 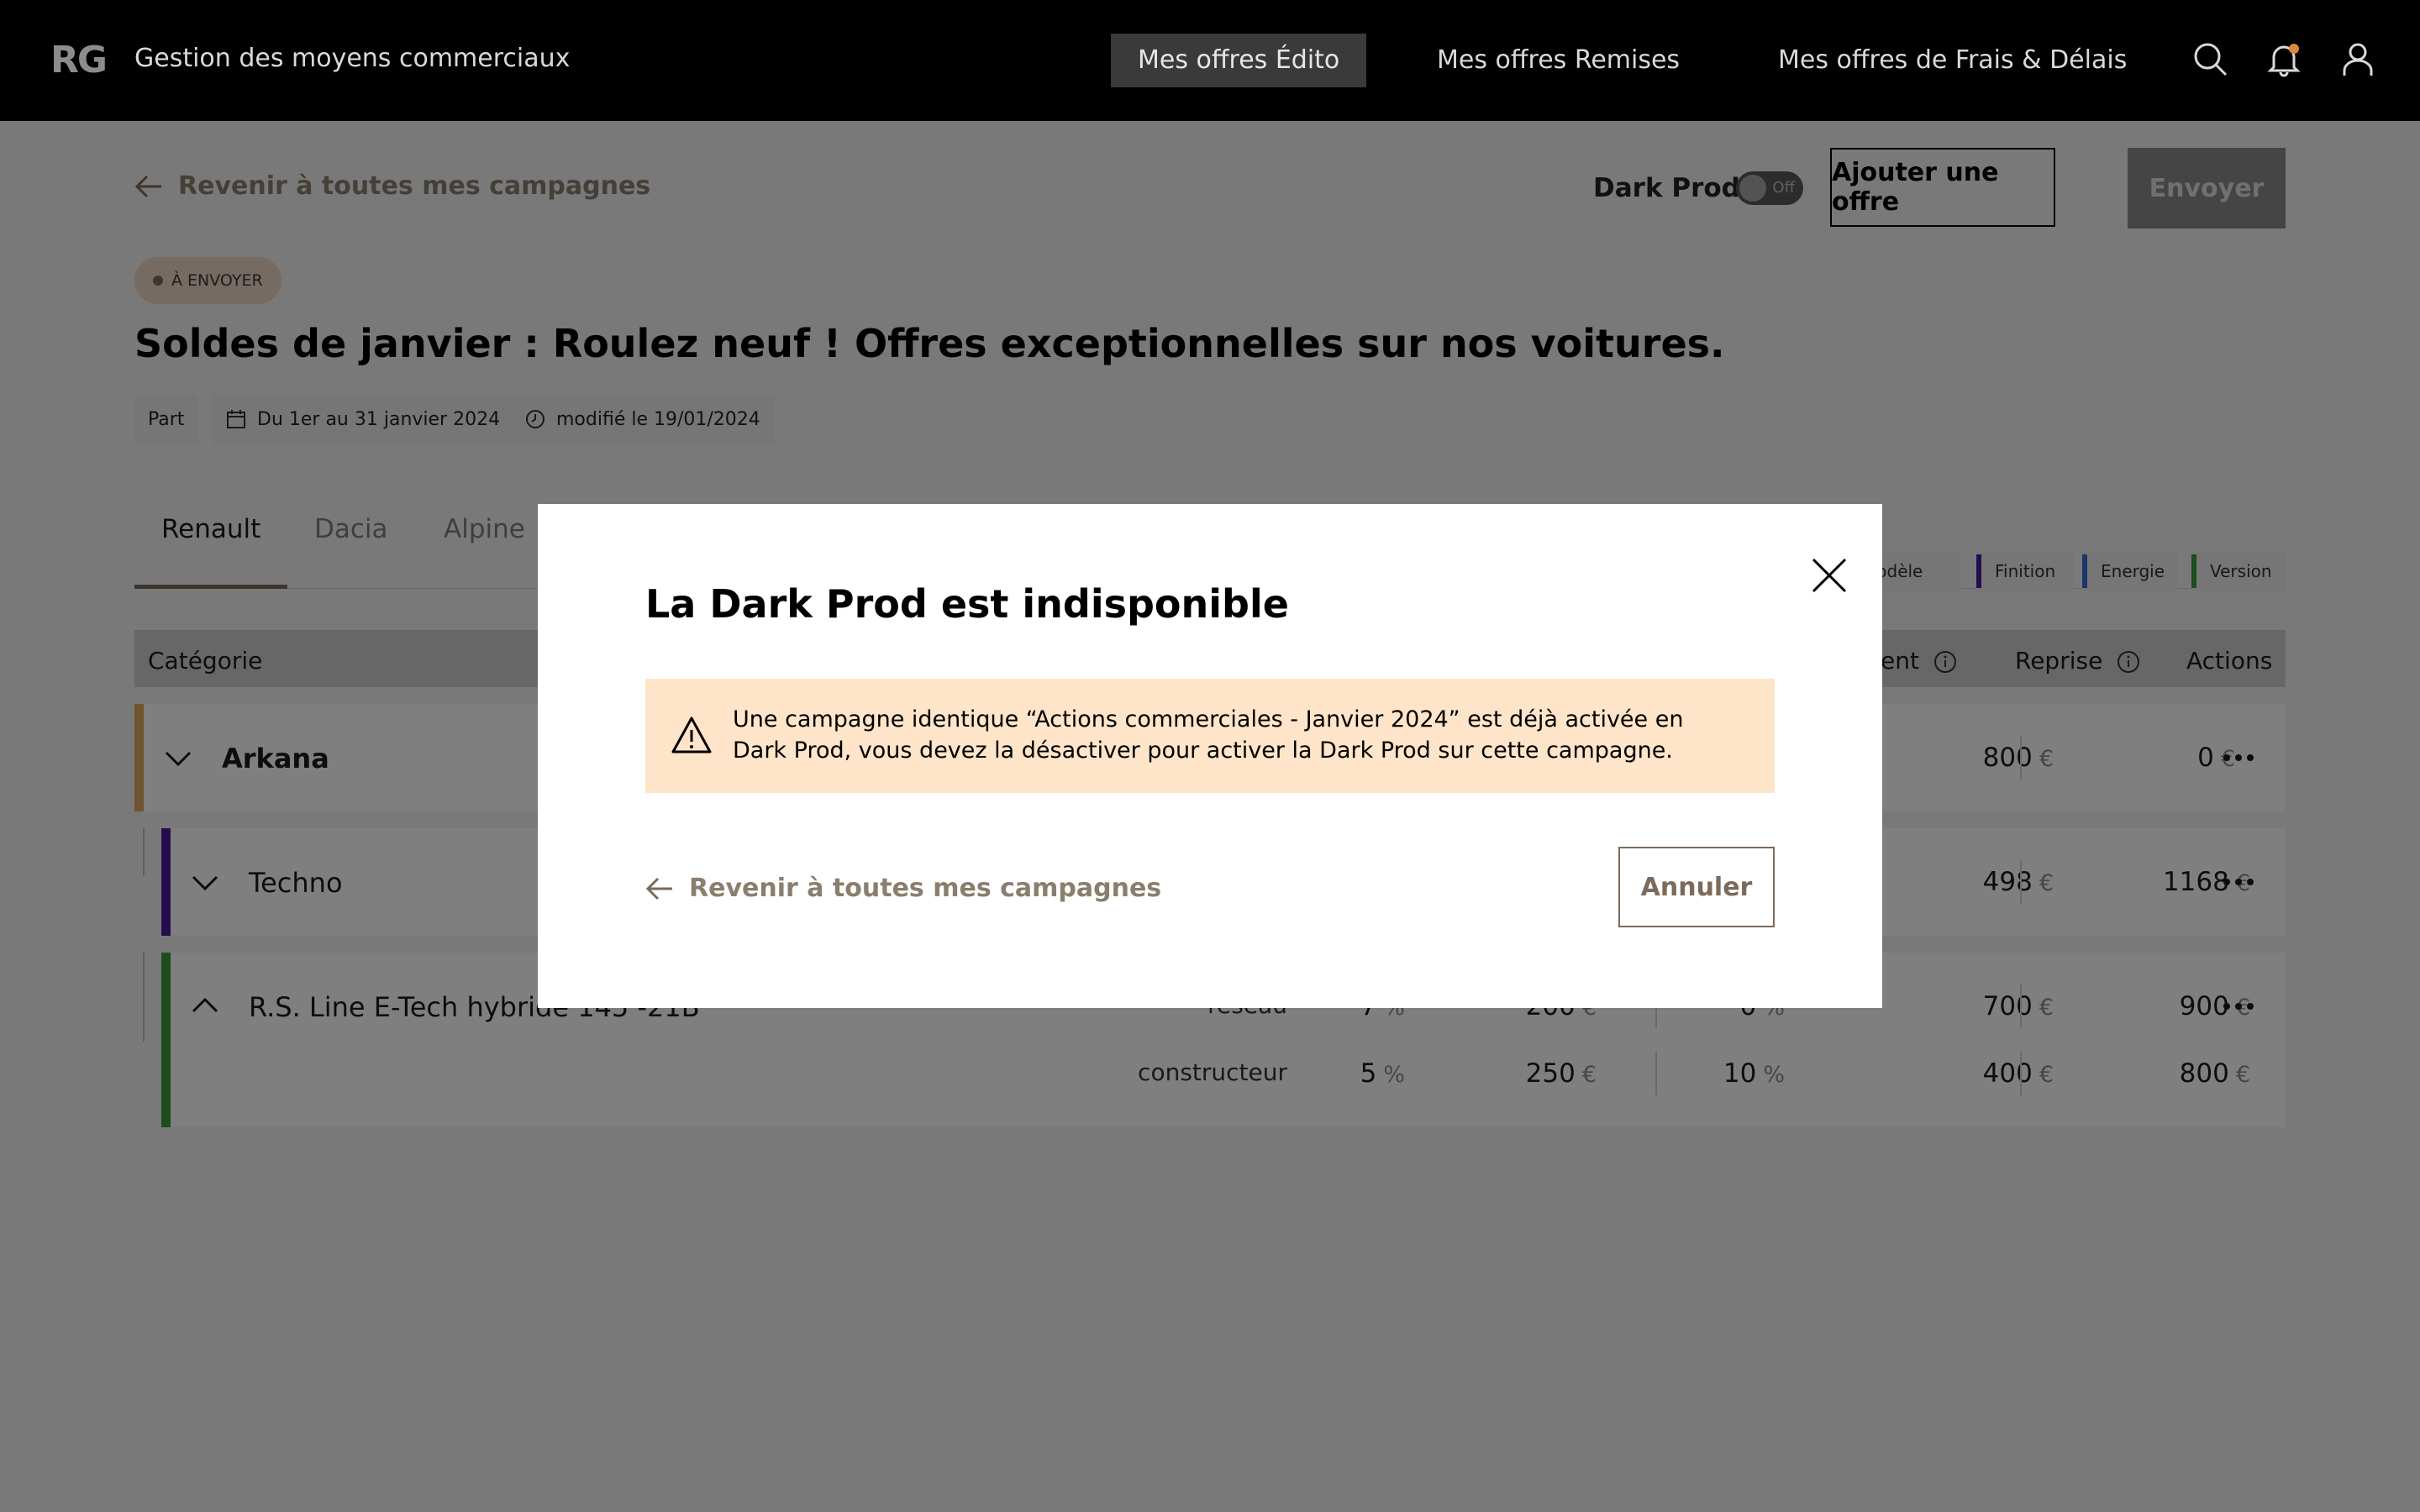 What do you see at coordinates (967, 604) in the screenshot?
I see `dialog-title: La Dark Prod est indisponible` at bounding box center [967, 604].